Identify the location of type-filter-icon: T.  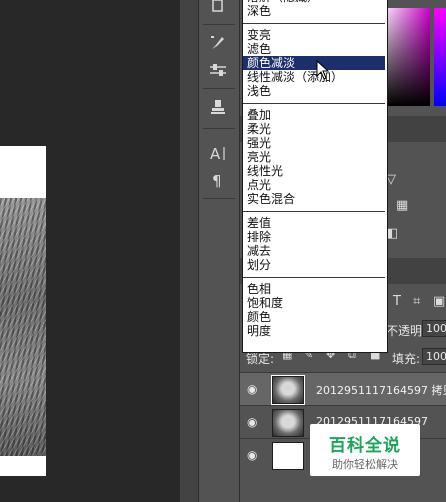
(397, 301).